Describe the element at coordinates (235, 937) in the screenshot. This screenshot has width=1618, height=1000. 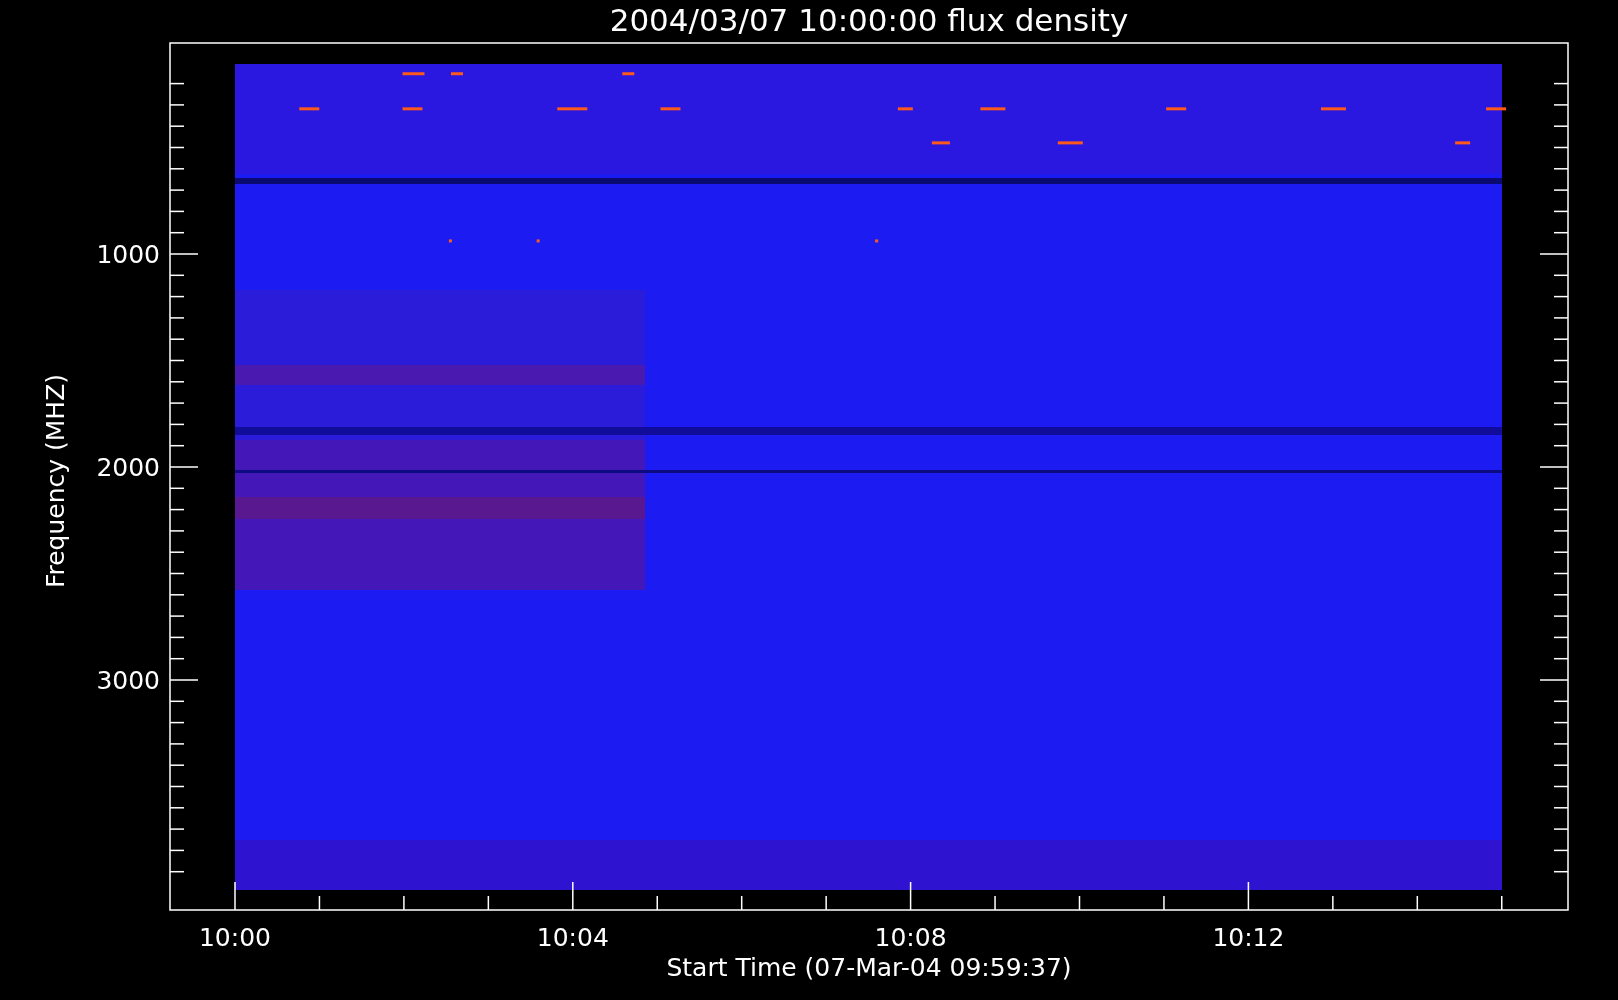
I see `x-tick-label: 10:00` at that location.